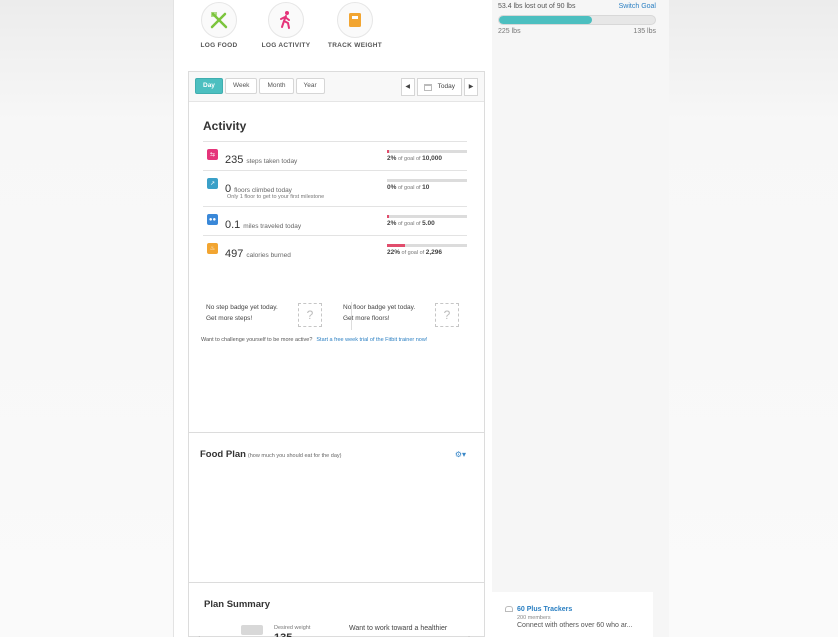 This screenshot has height=637, width=838. What do you see at coordinates (392, 158) in the screenshot?
I see `steps-percent: 2%` at bounding box center [392, 158].